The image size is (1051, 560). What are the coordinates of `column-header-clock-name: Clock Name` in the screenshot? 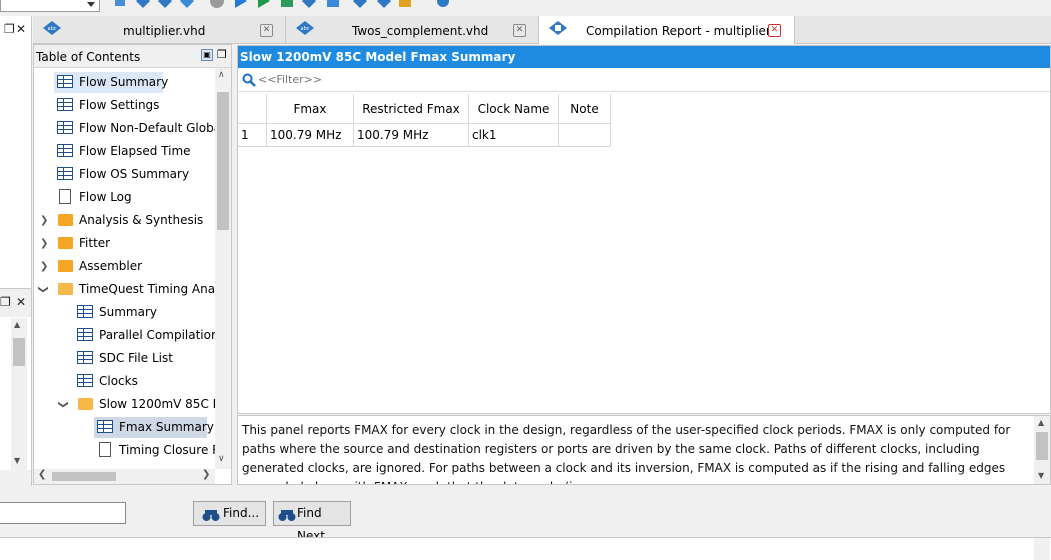 It's located at (513, 109).